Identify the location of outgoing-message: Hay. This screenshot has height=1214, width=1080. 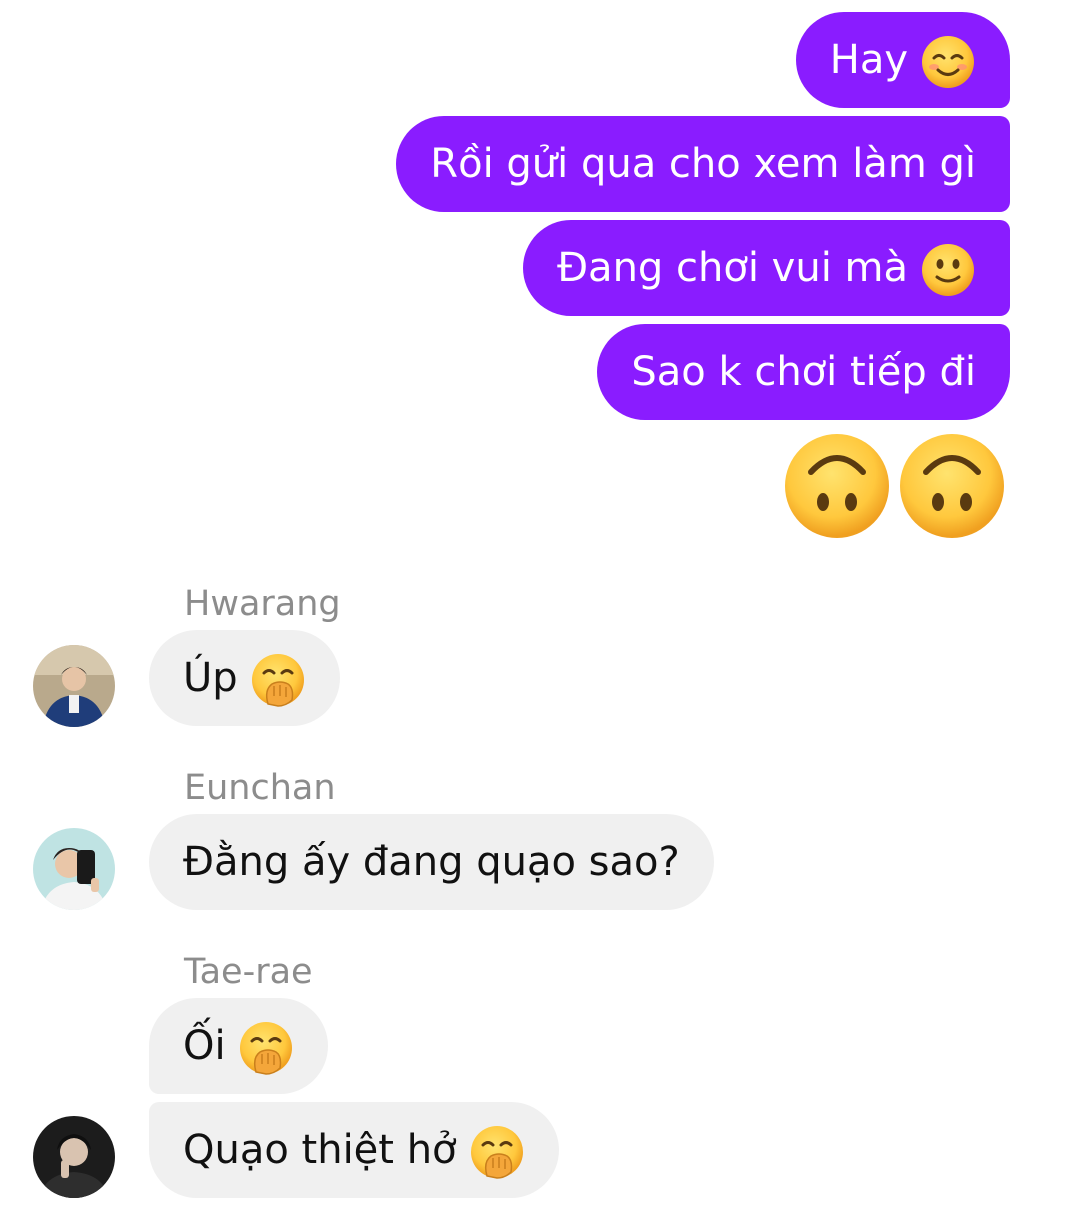
(902, 60).